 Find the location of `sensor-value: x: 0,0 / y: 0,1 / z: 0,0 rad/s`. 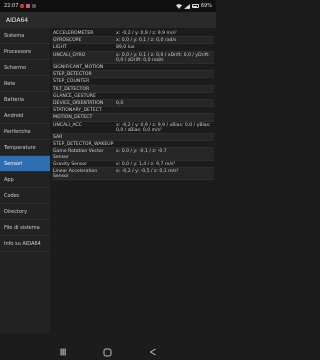

sensor-value: x: 0,0 / y: 0,1 / z: 0,0 rad/s is located at coordinates (146, 41).